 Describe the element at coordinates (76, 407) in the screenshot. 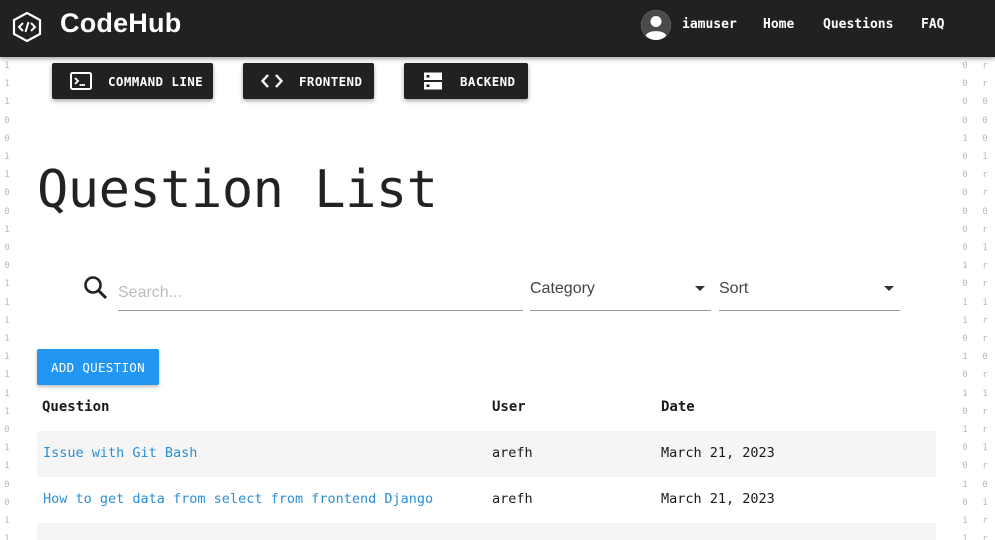

I see `column-header-question: Question` at that location.